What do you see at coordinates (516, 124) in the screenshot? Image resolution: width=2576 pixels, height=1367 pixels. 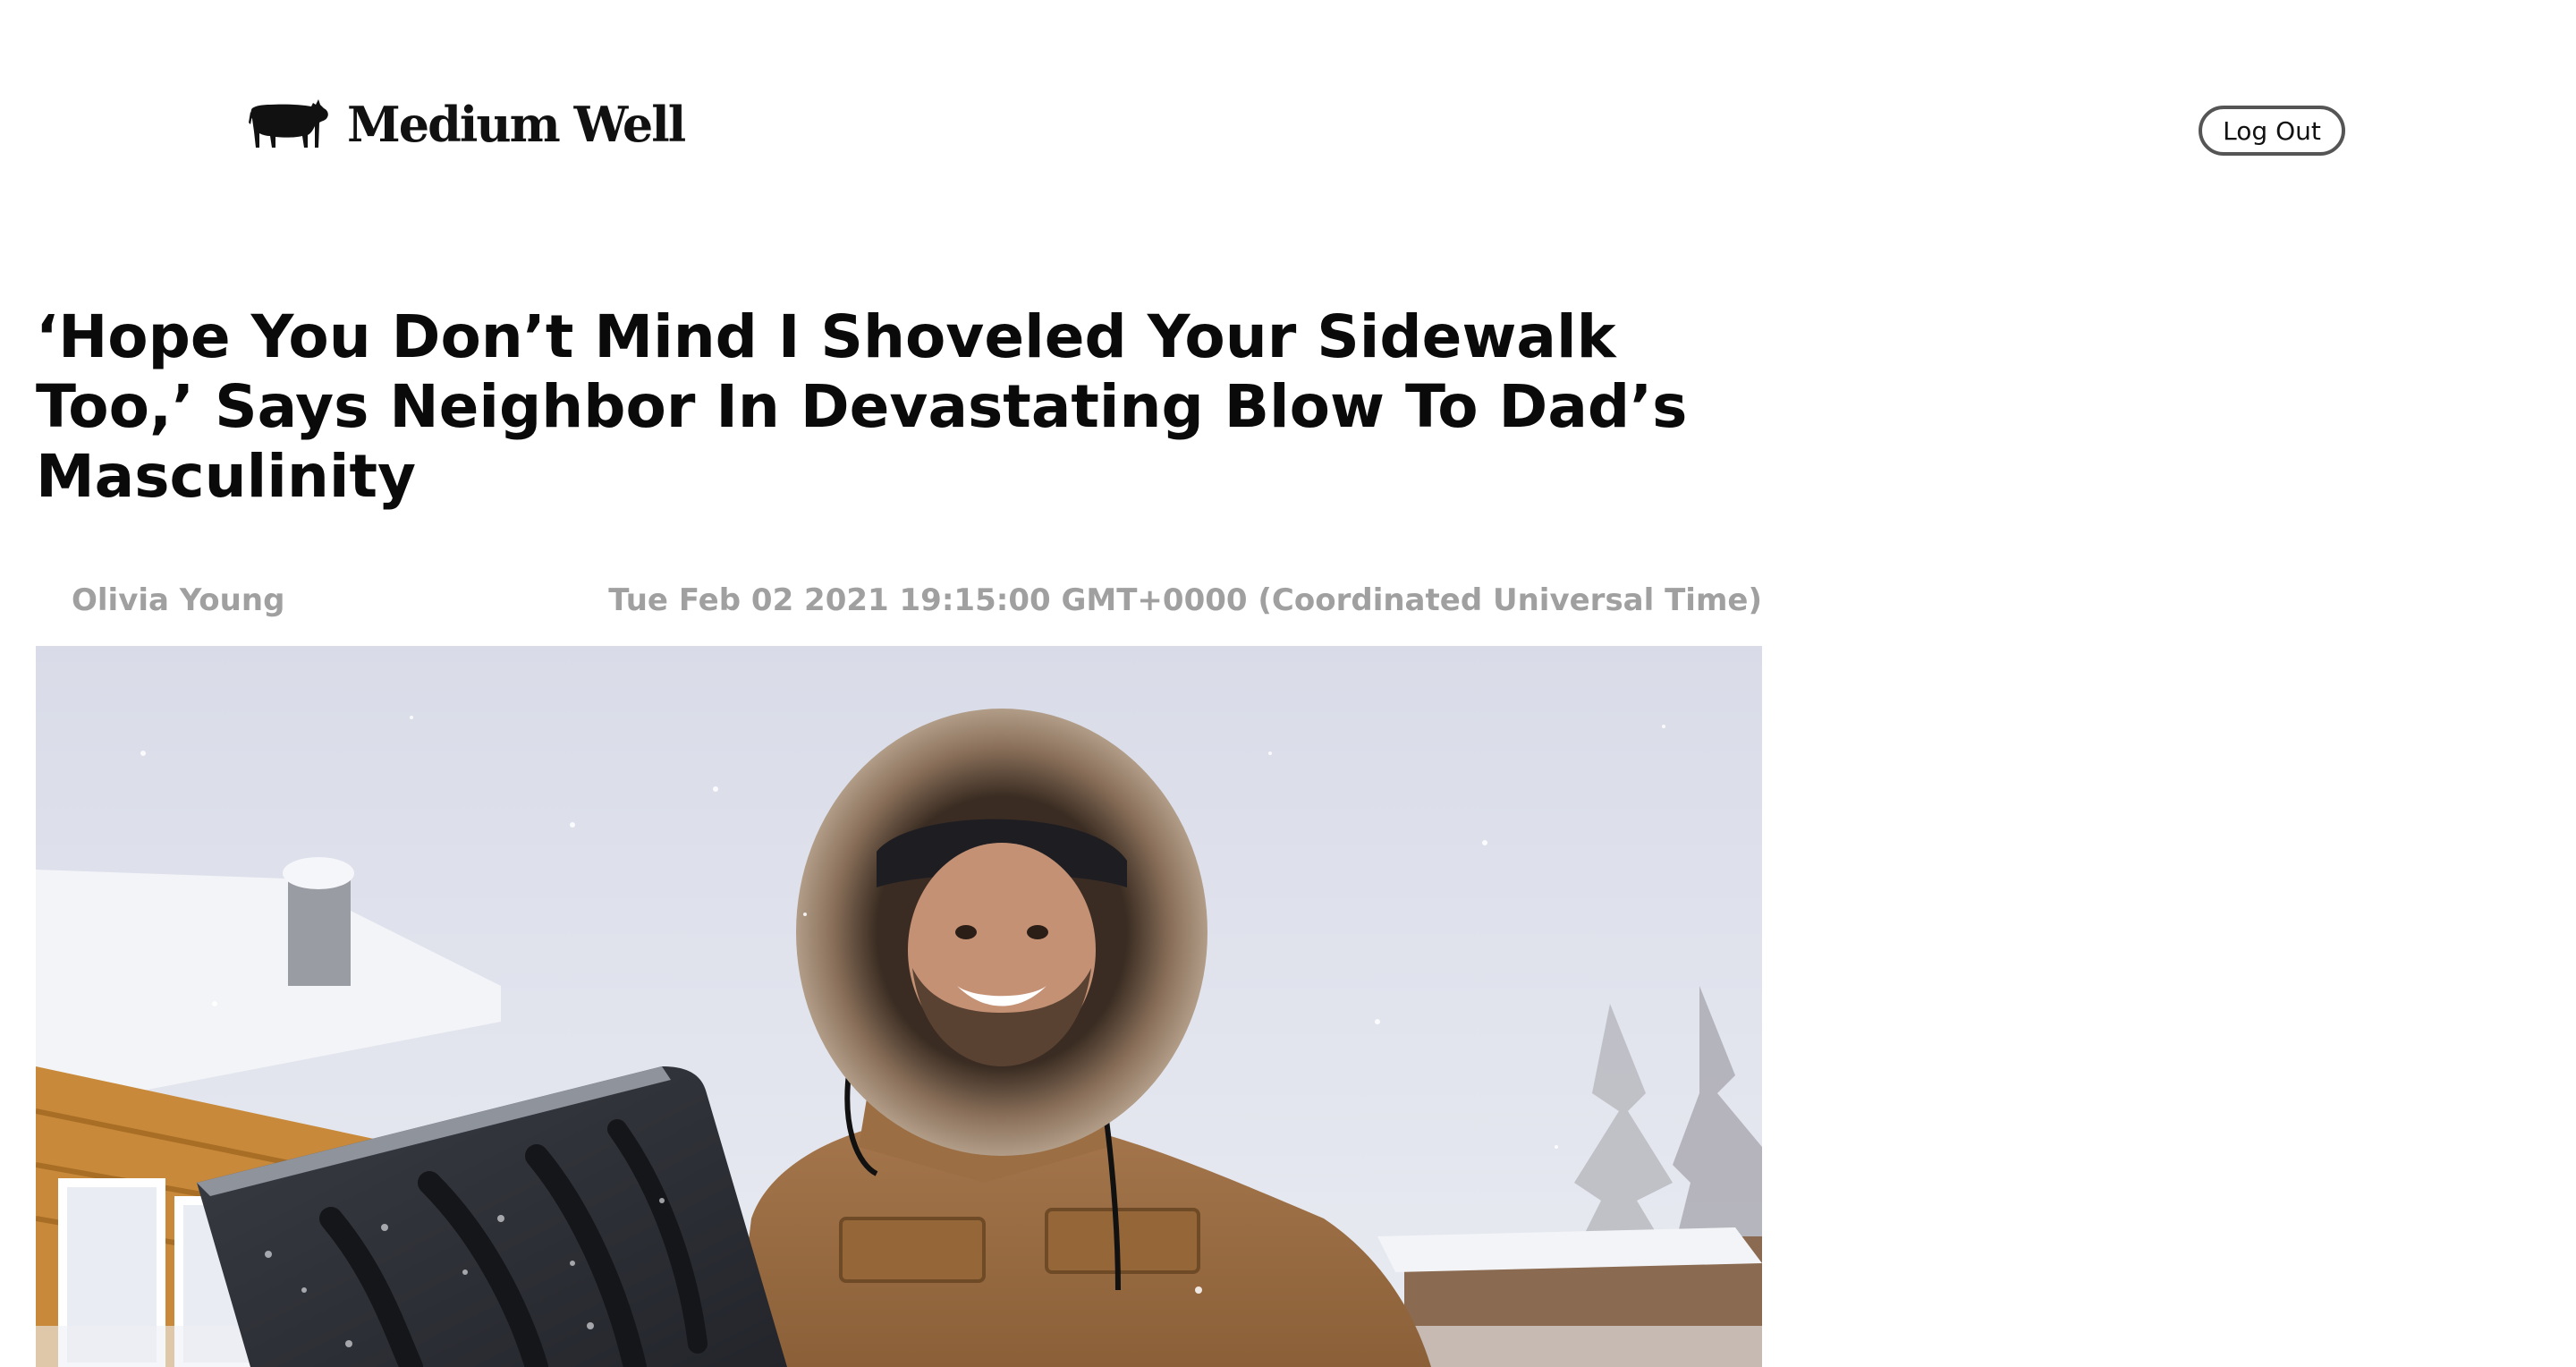 I see `brand-name: Medium Well` at bounding box center [516, 124].